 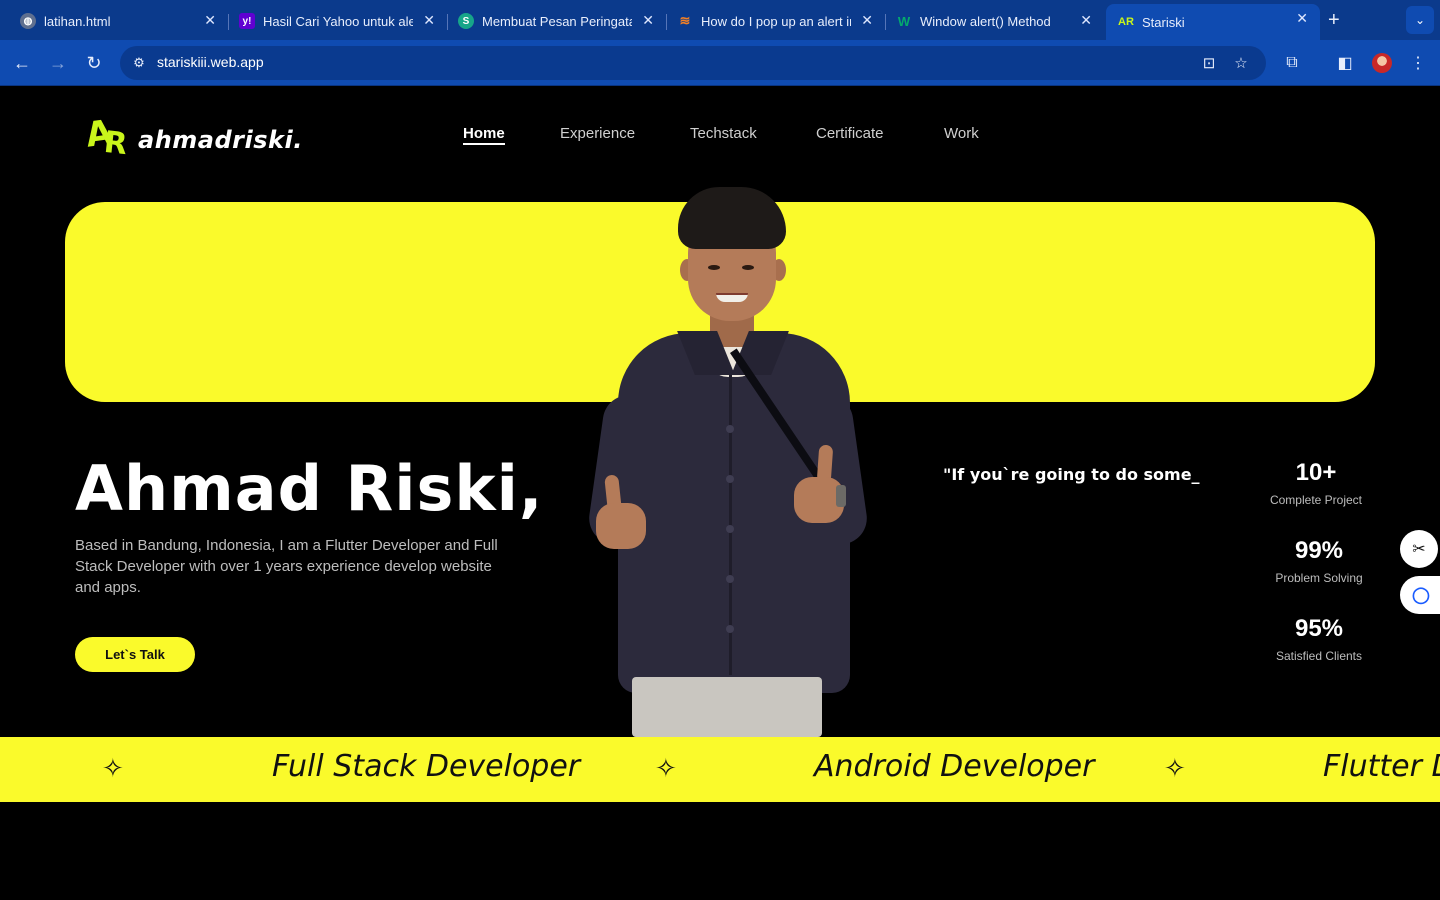 I want to click on browser-tab: y! Hasil Cari Yahoo untuk alert ✕, so click(x=333, y=21).